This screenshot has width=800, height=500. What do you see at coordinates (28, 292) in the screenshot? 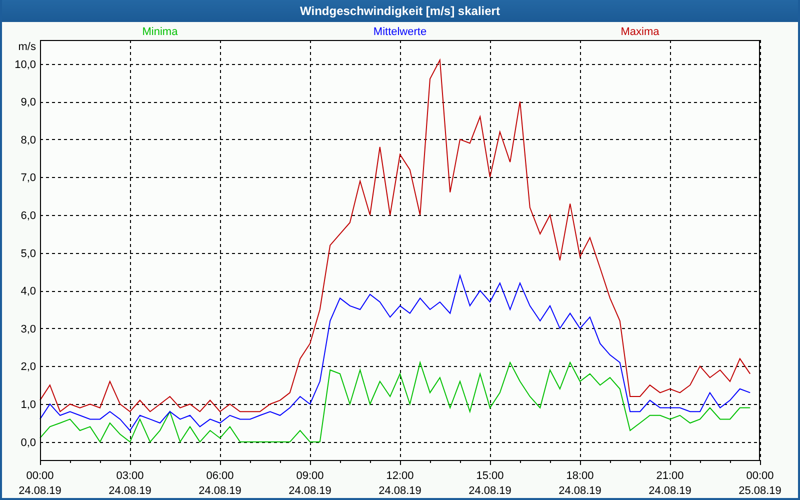
I see `tick-label: 4,0` at bounding box center [28, 292].